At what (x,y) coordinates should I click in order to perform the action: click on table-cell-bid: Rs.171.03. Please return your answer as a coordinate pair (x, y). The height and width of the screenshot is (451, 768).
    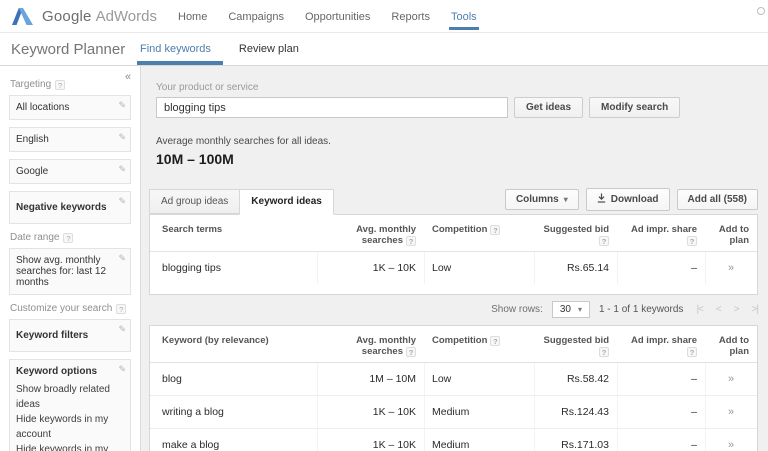
    Looking at the image, I should click on (575, 439).